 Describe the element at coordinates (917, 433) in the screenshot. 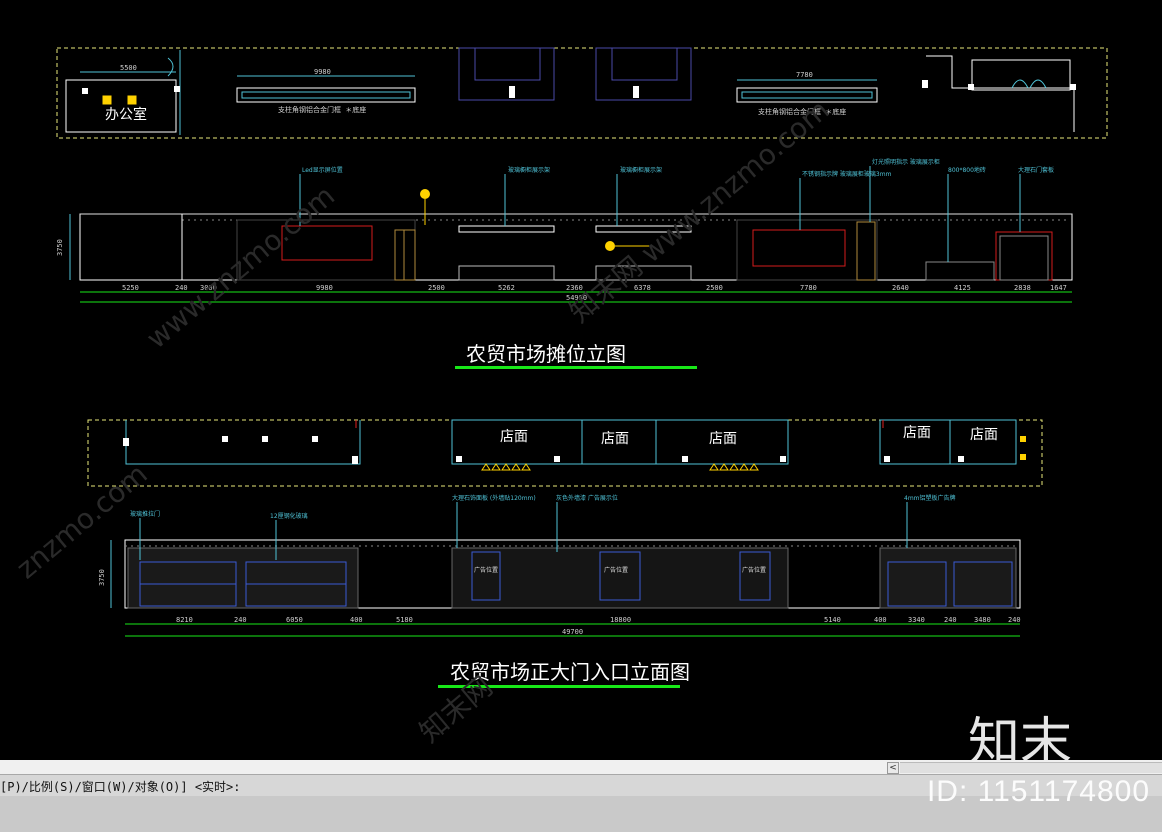

I see `shop-label-4: 店面` at that location.